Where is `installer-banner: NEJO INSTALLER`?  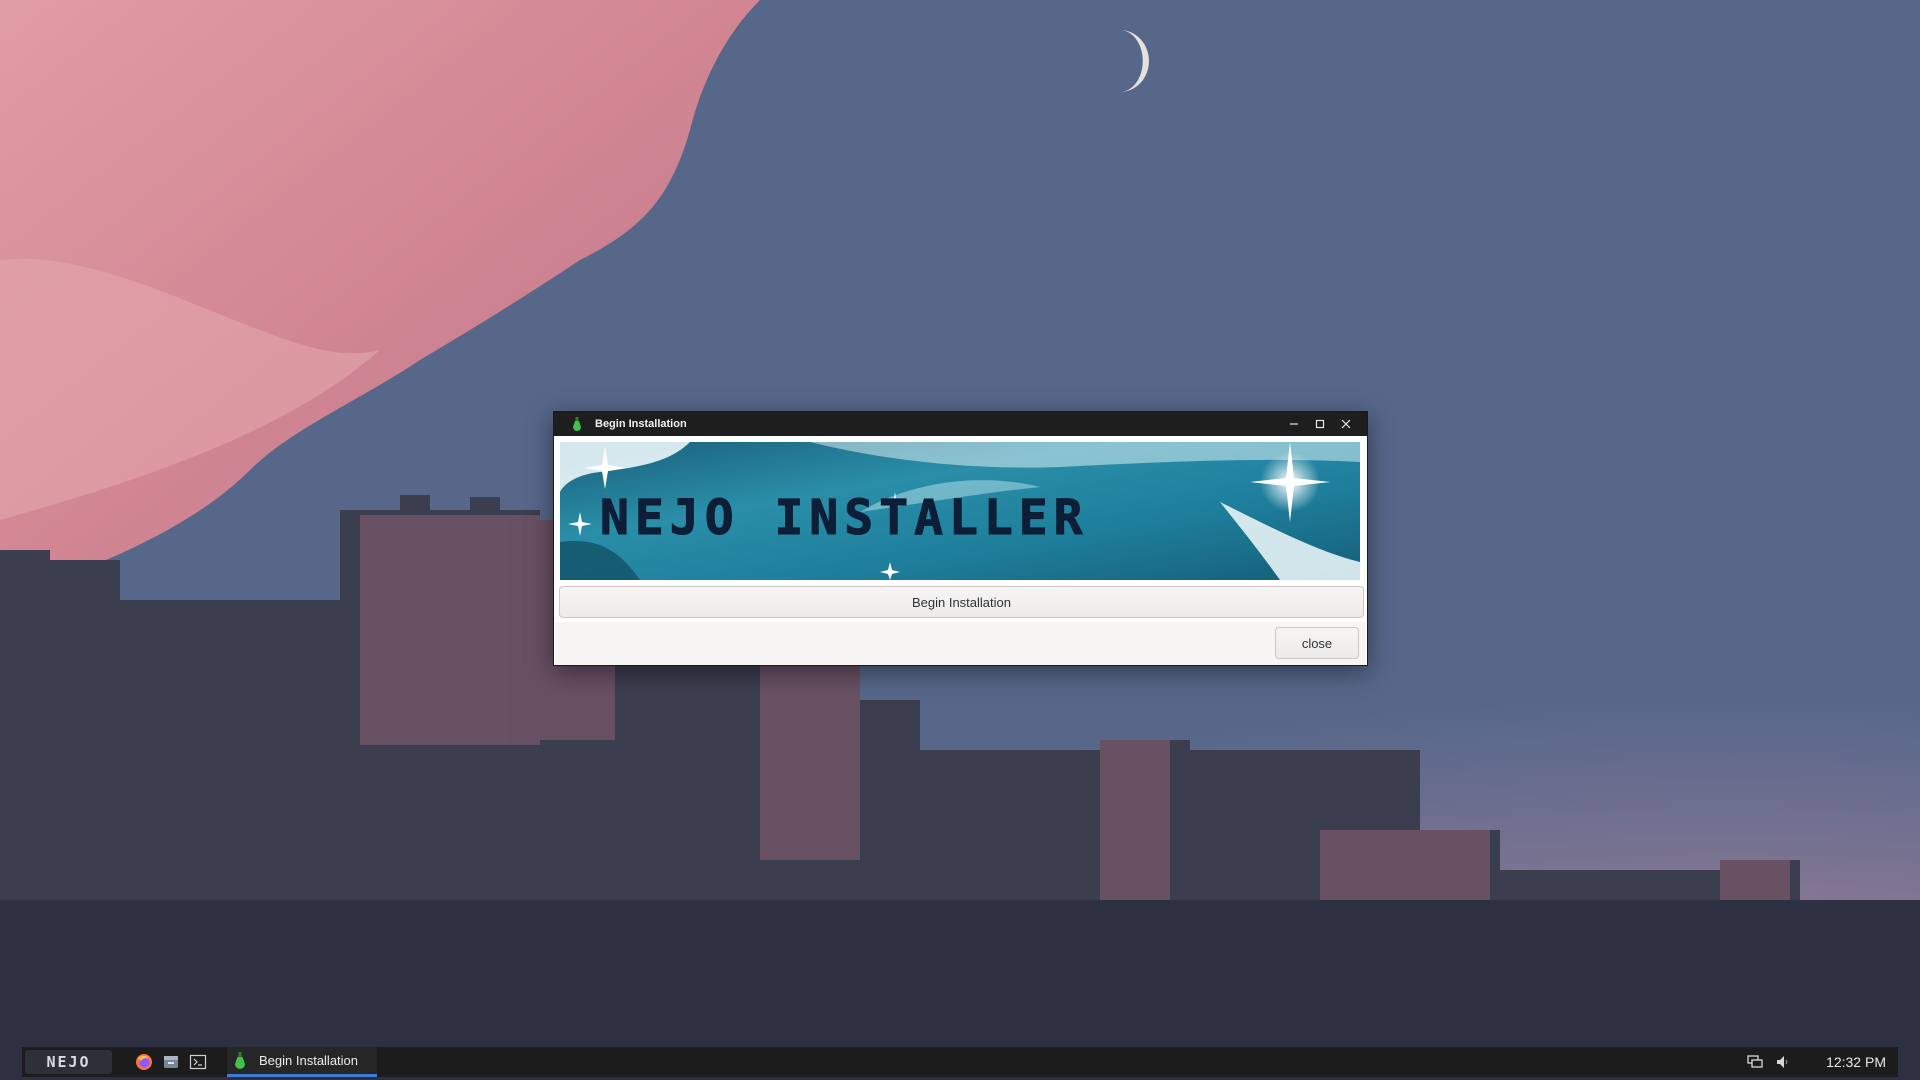
installer-banner: NEJO INSTALLER is located at coordinates (960, 511).